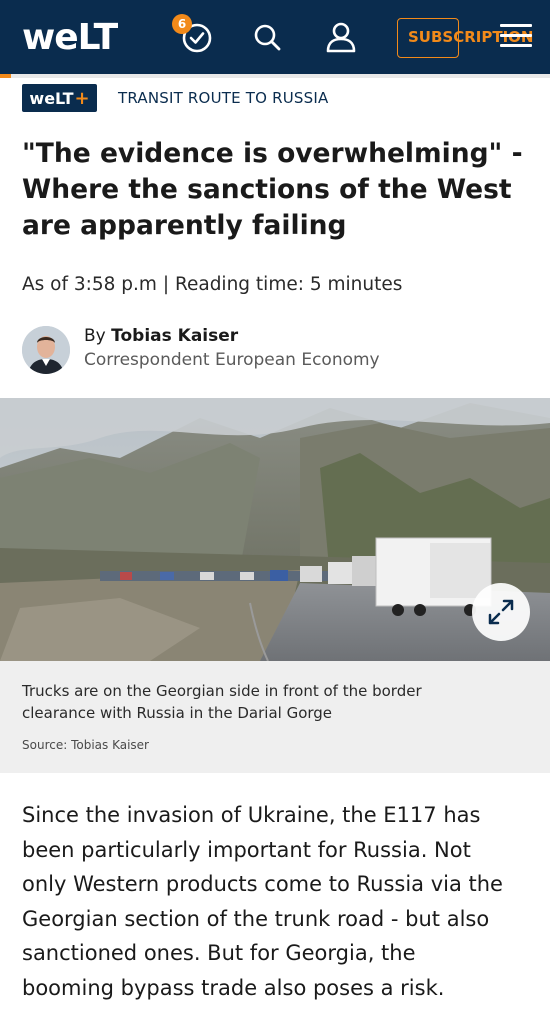  I want to click on welt-plus-text: weLT, so click(51, 98).